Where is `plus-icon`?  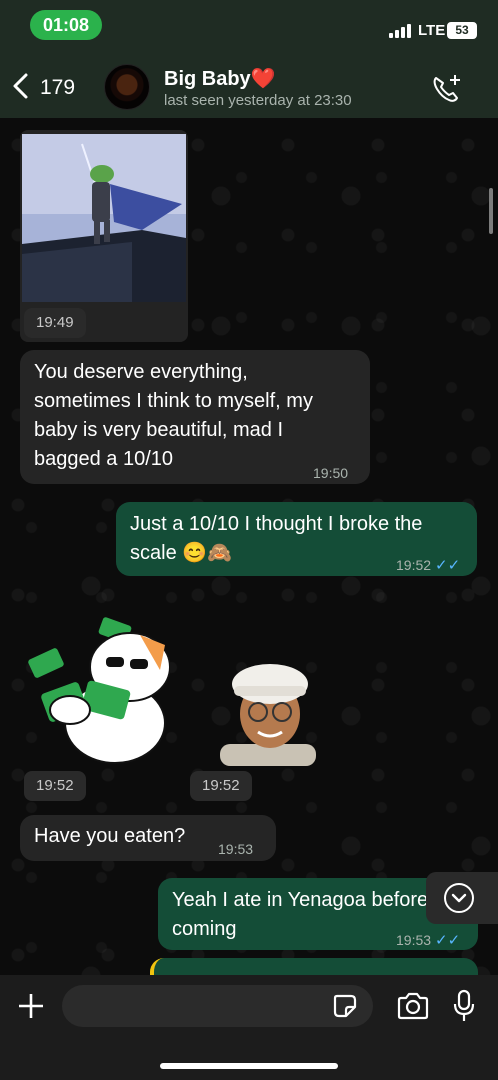 plus-icon is located at coordinates (31, 1006).